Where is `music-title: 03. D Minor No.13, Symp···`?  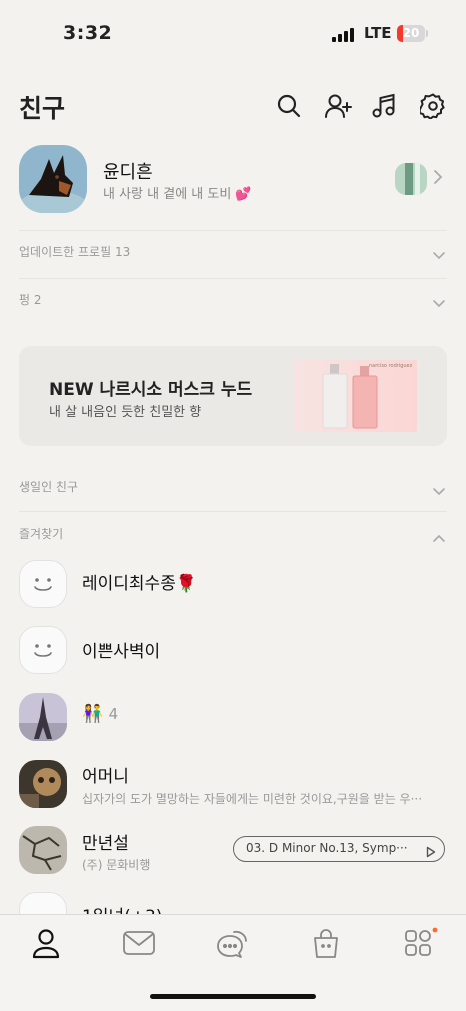
music-title: 03. D Minor No.13, Symp··· is located at coordinates (327, 848).